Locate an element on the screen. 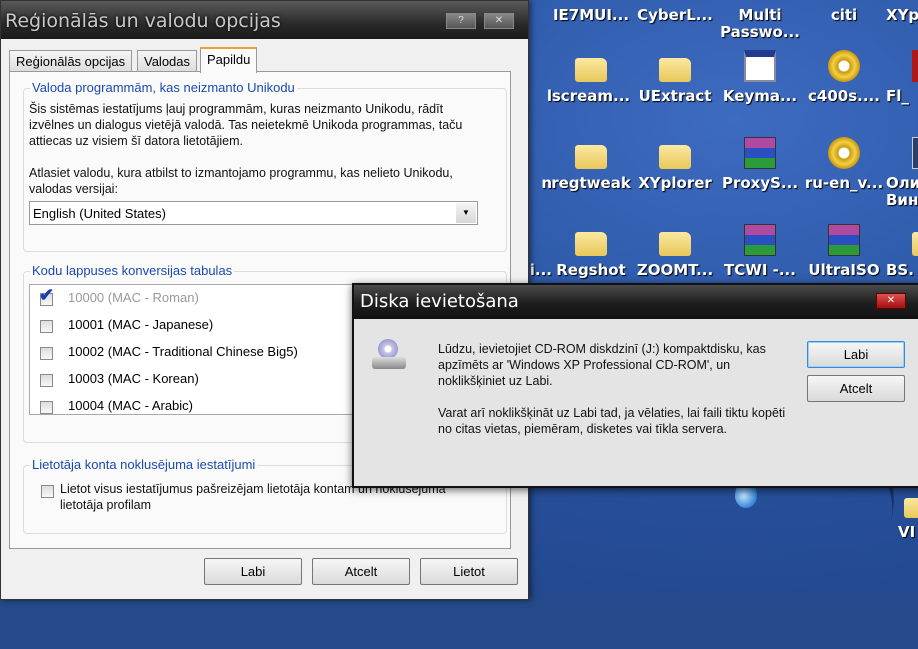  desktop-icon: XYplorer is located at coordinates (675, 164).